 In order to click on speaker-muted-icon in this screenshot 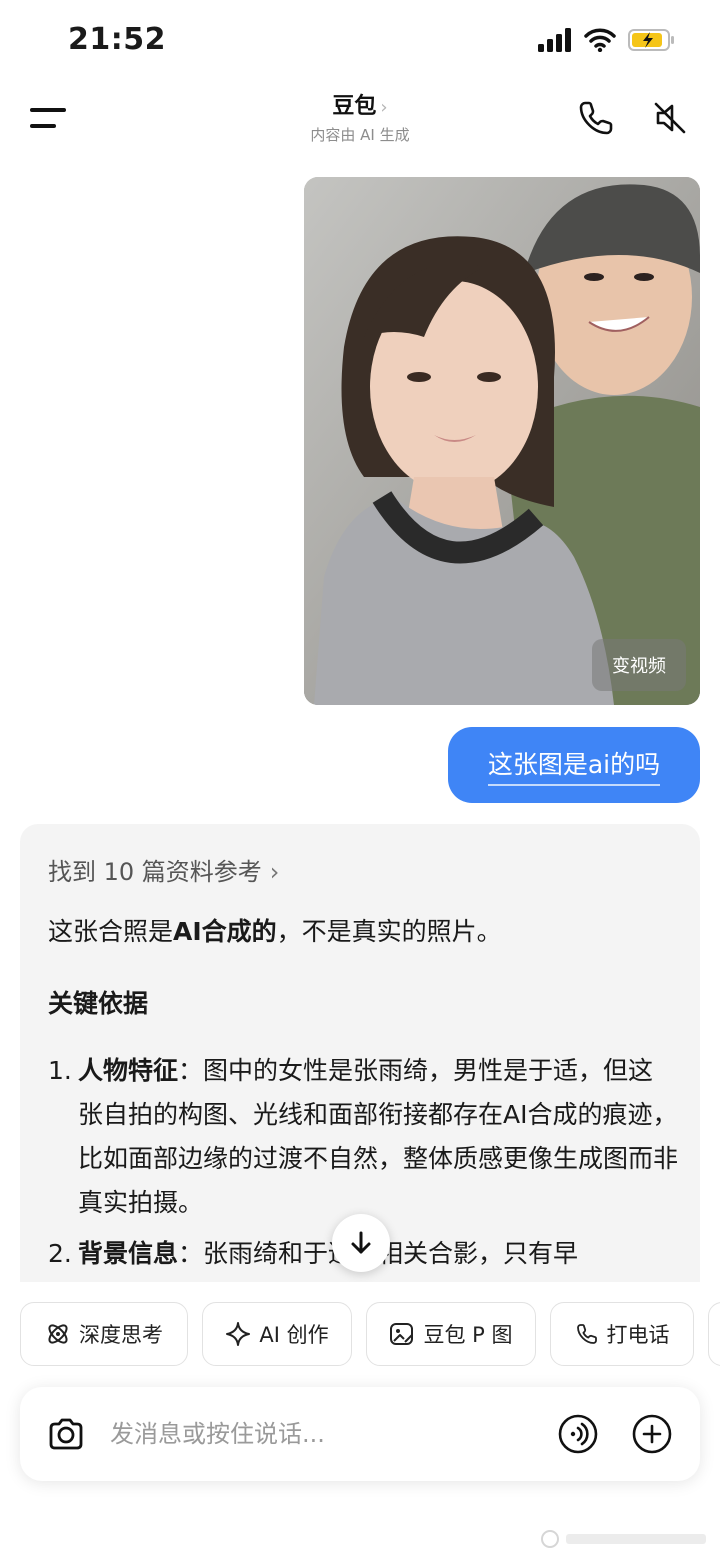, I will do `click(670, 118)`.